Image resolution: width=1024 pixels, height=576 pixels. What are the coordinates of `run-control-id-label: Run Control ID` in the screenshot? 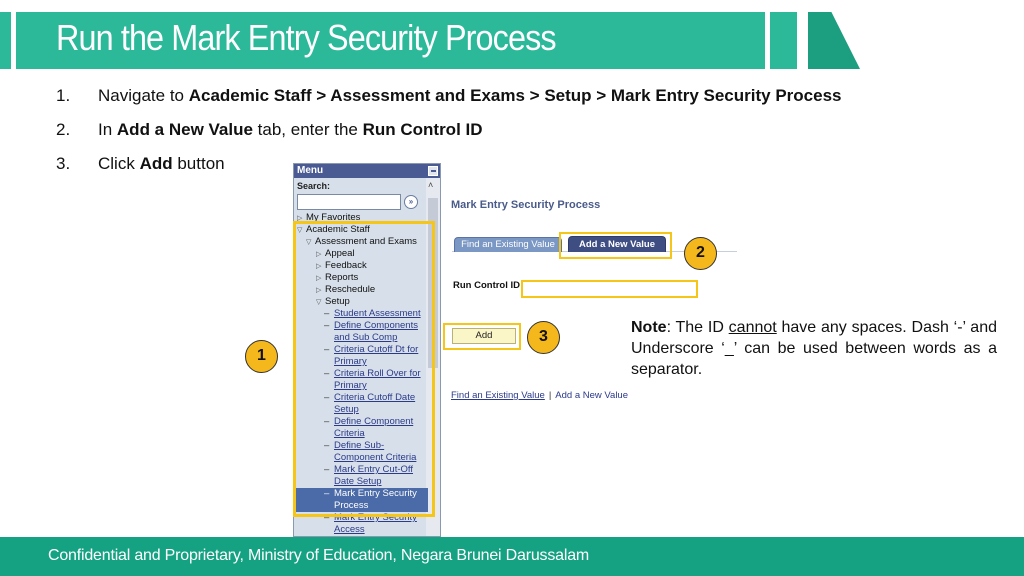 It's located at (487, 285).